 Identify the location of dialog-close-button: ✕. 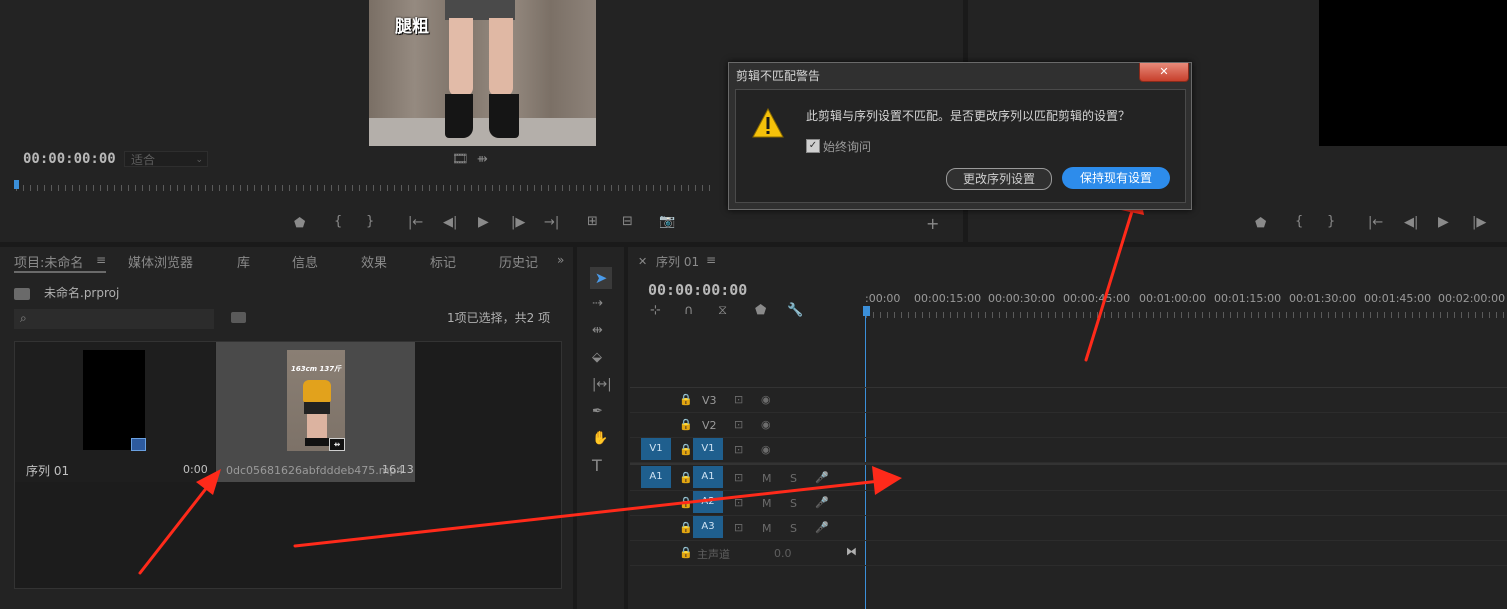
(1164, 72).